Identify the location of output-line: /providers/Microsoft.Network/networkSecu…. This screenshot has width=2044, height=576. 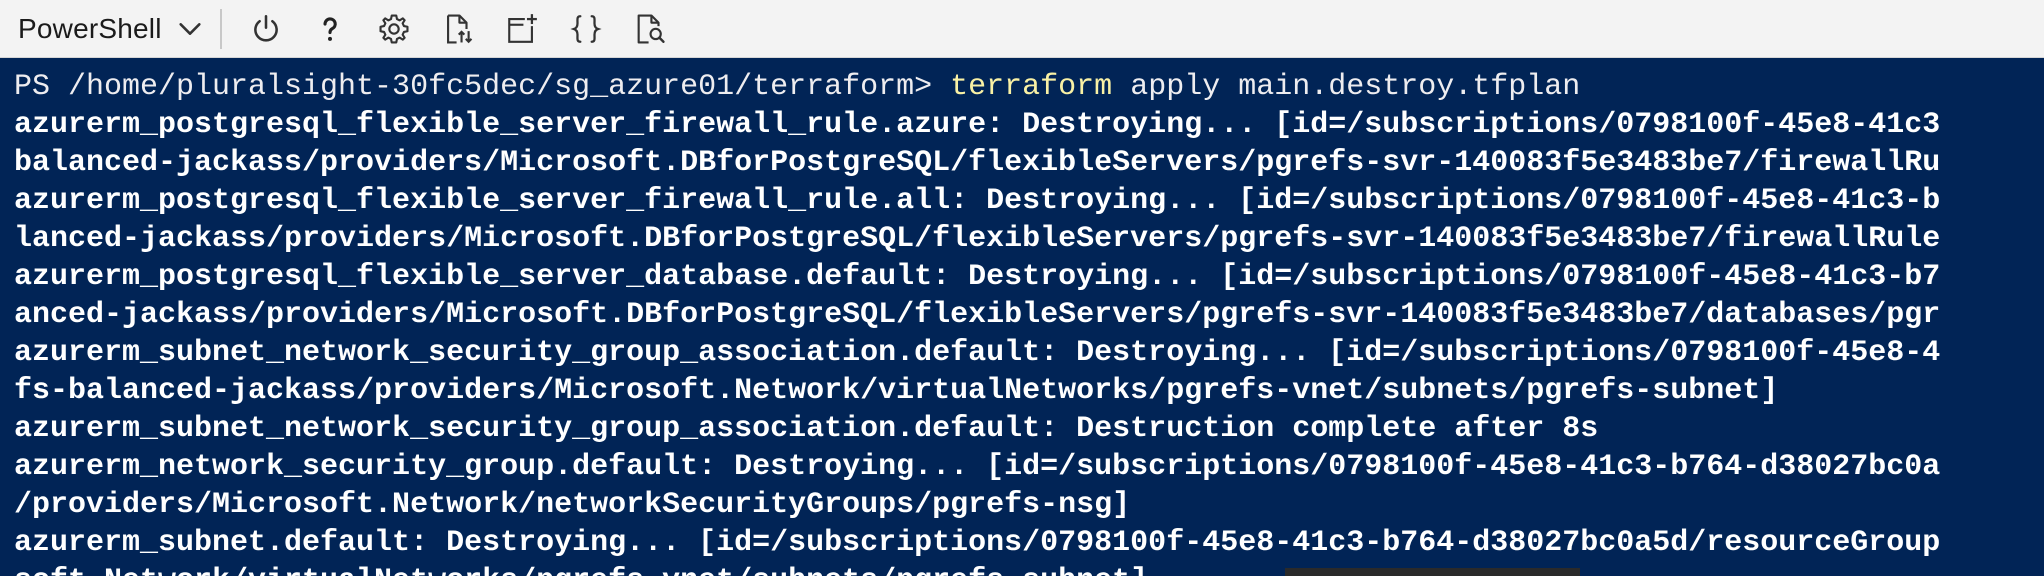
(572, 505).